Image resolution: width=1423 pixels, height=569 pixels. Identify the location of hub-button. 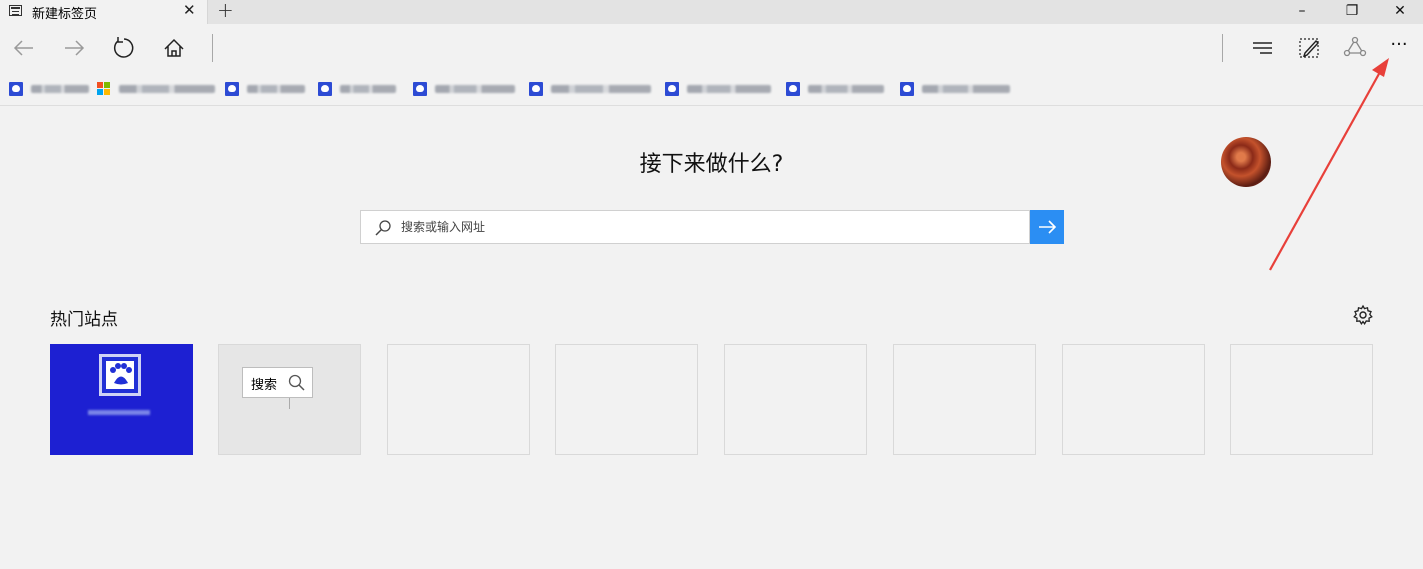
(1263, 48).